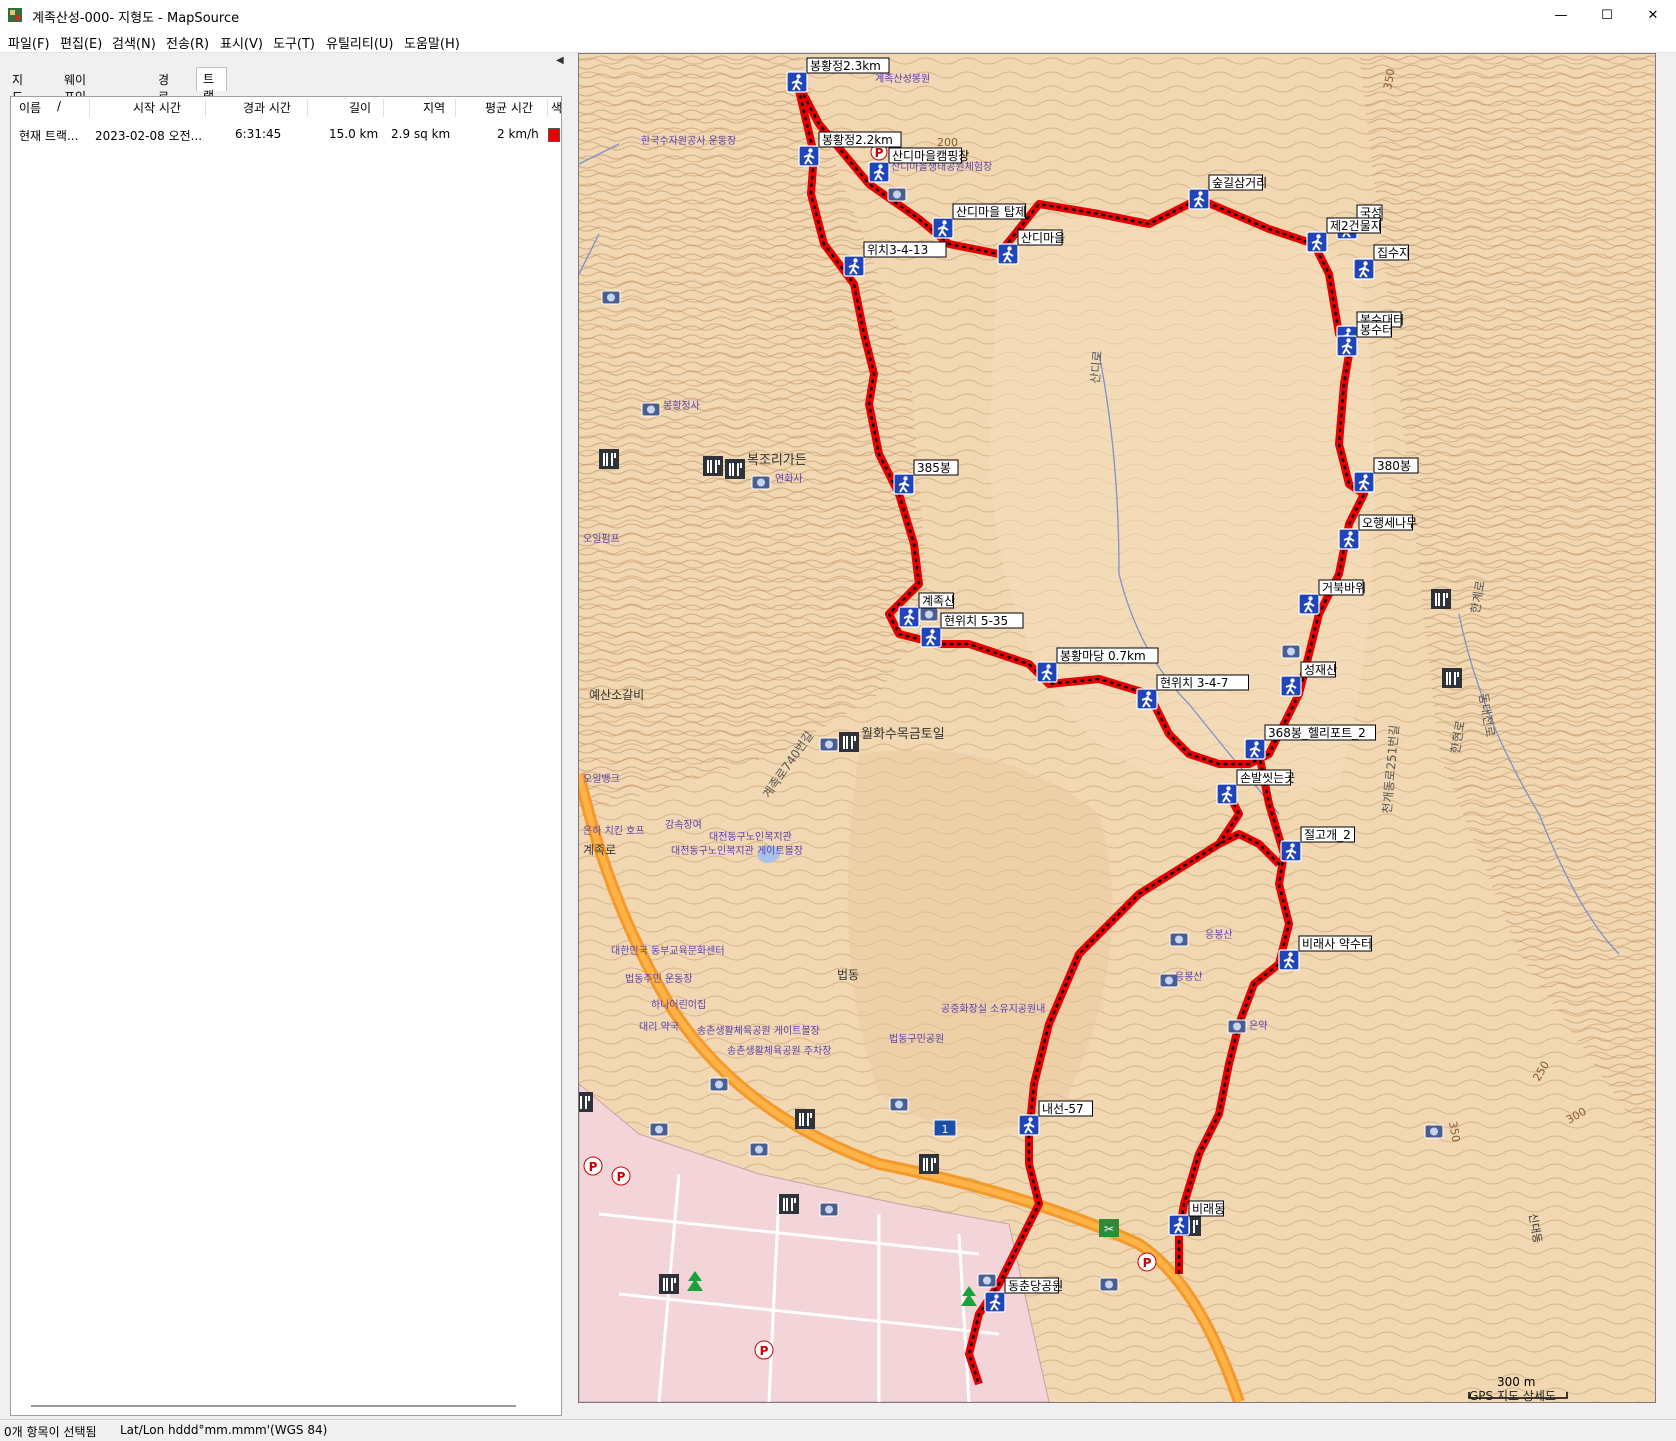 The image size is (1676, 1441). I want to click on status-bar: 0개 항목이 선택됨 Lat/Lon hddd°mm.mmm'(WGS 84), so click(838, 1430).